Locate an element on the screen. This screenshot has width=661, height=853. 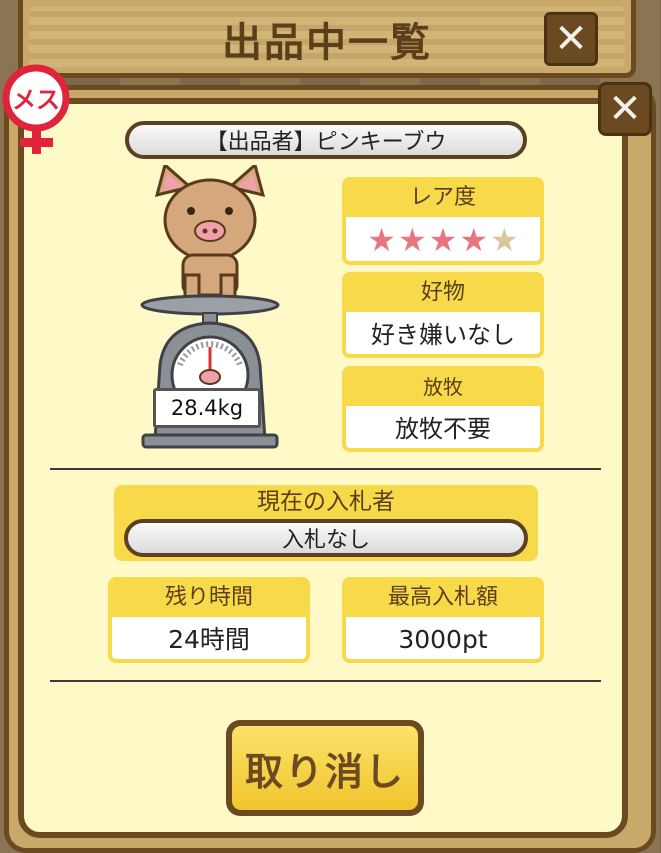
grazing-card: 放牧 放牧不要 is located at coordinates (443, 409).